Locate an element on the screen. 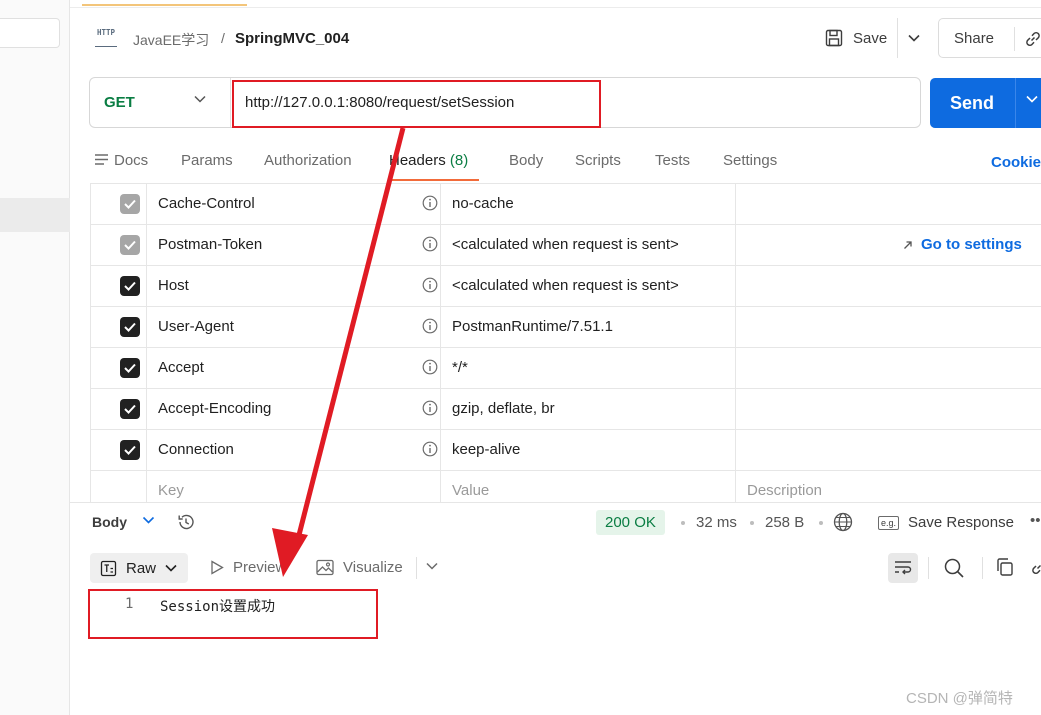  response-highlight-box is located at coordinates (233, 614).